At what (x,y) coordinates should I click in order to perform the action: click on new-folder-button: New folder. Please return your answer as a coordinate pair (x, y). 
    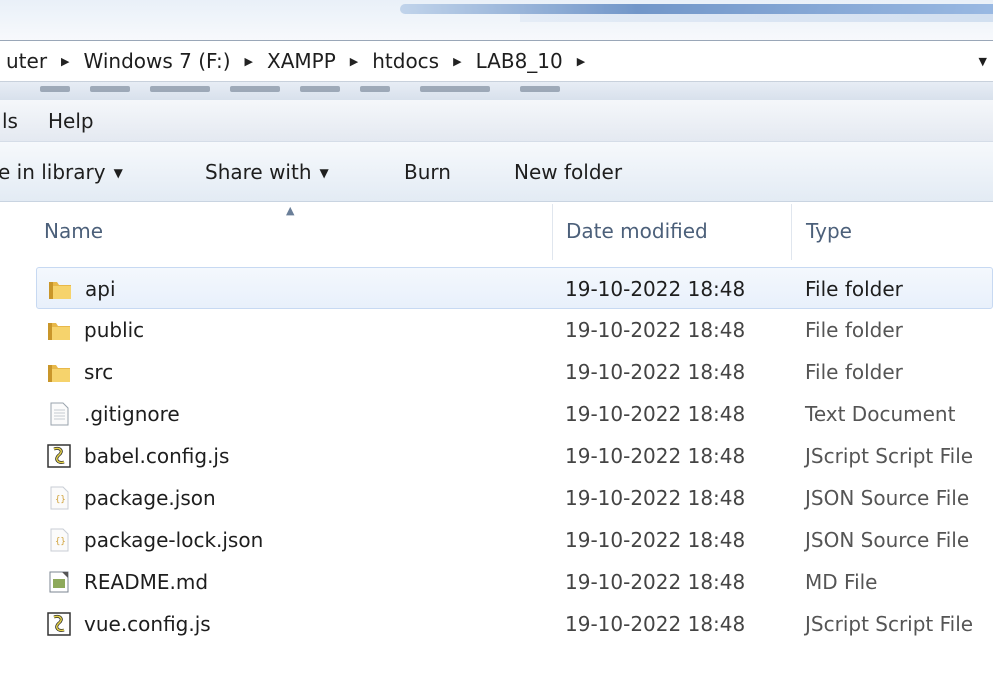
    Looking at the image, I should click on (568, 172).